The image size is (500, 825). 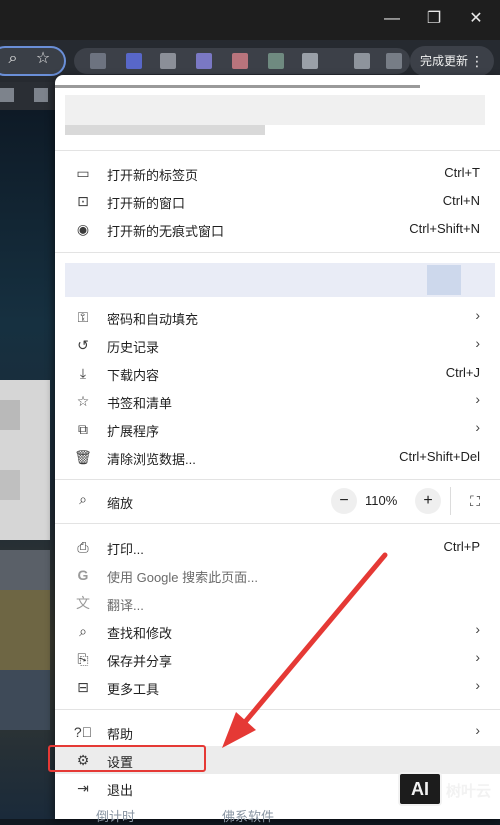 I want to click on watermark: AI 树叶云, so click(x=448, y=791).